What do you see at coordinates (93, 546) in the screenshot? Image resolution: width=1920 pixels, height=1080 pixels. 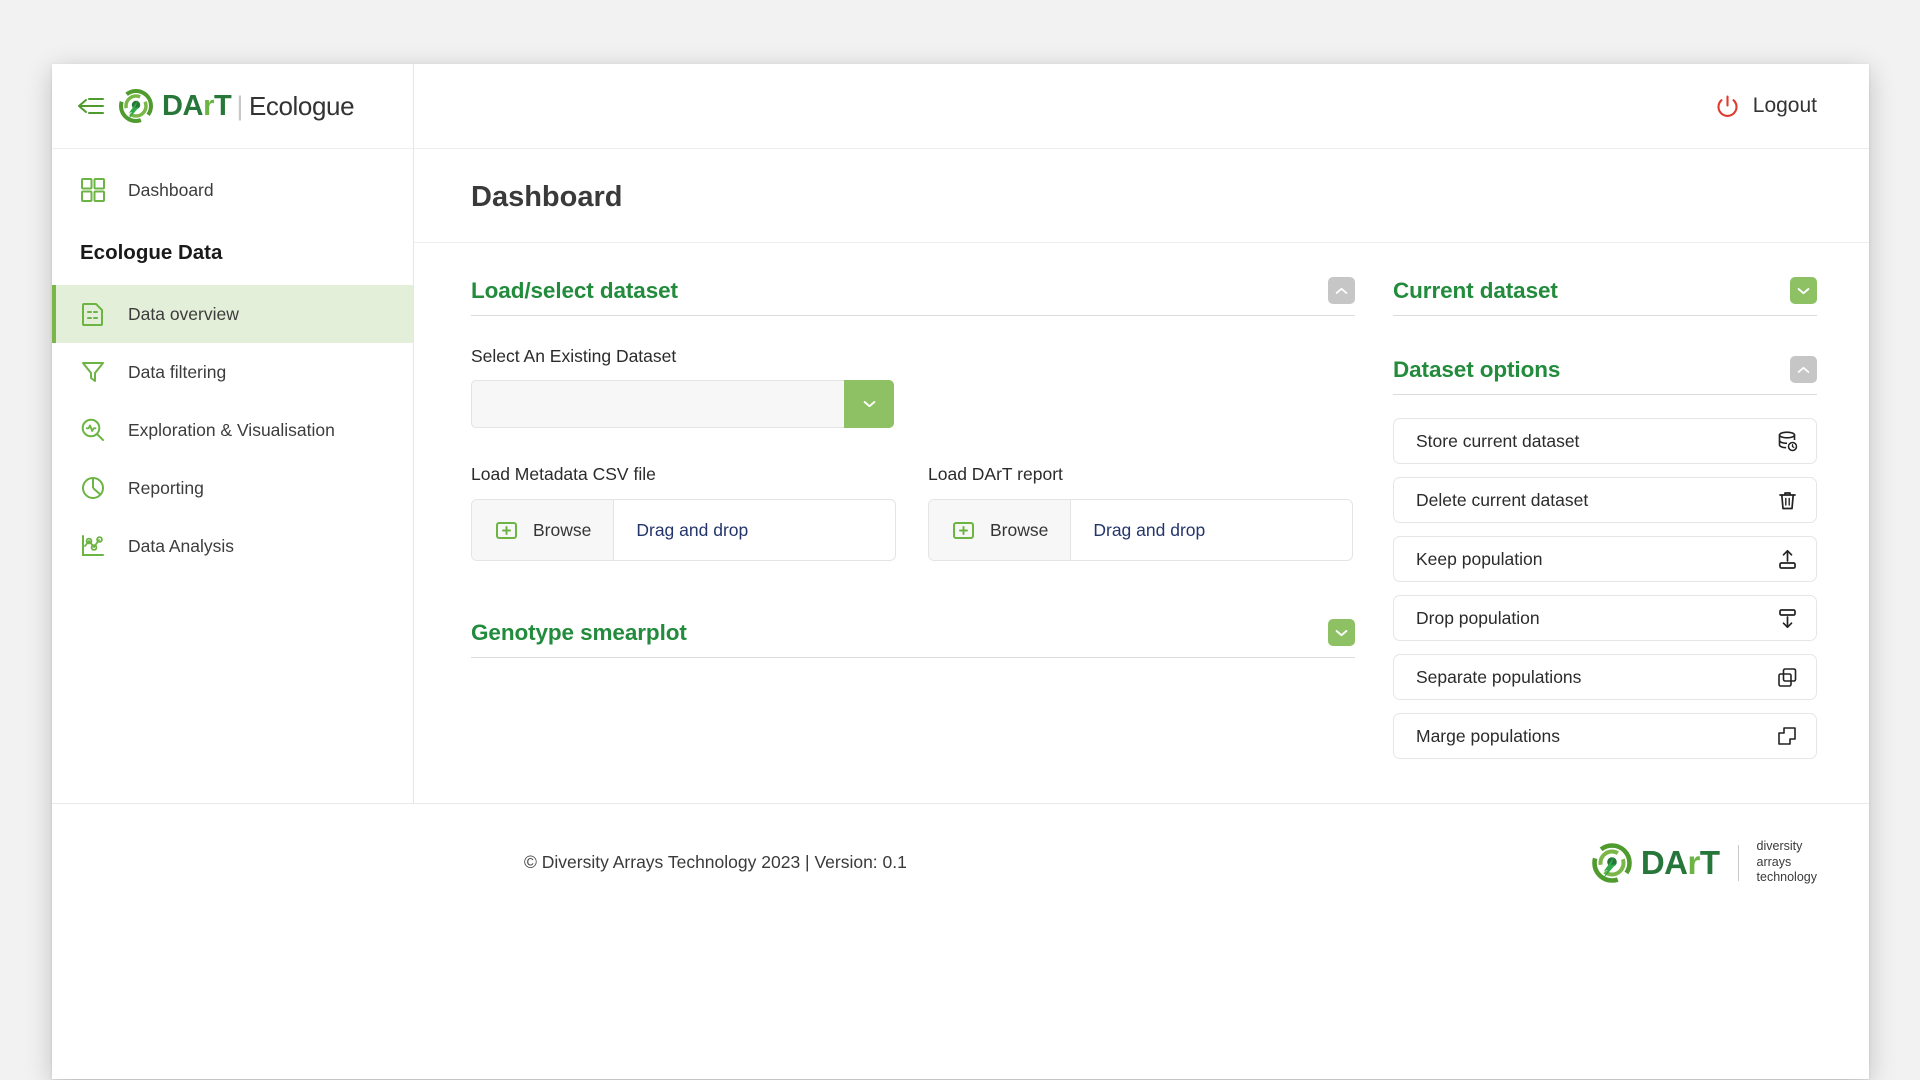 I see `scatter-chart-icon` at bounding box center [93, 546].